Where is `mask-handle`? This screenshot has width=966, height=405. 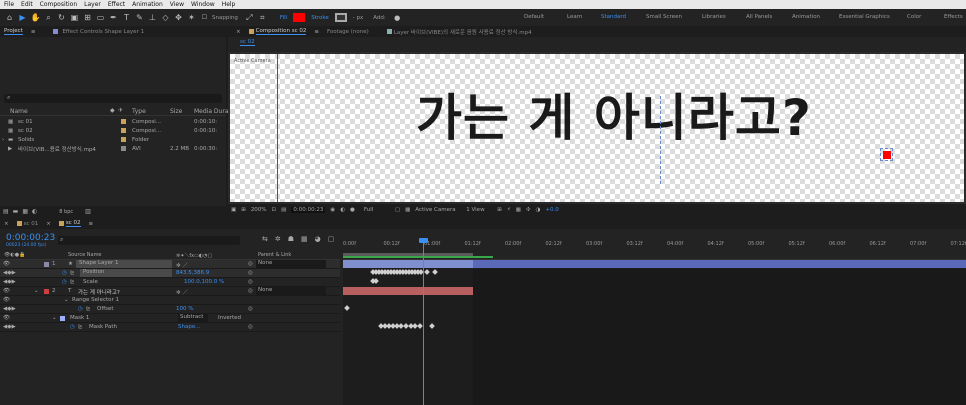
mask-handle is located at coordinates (886, 154).